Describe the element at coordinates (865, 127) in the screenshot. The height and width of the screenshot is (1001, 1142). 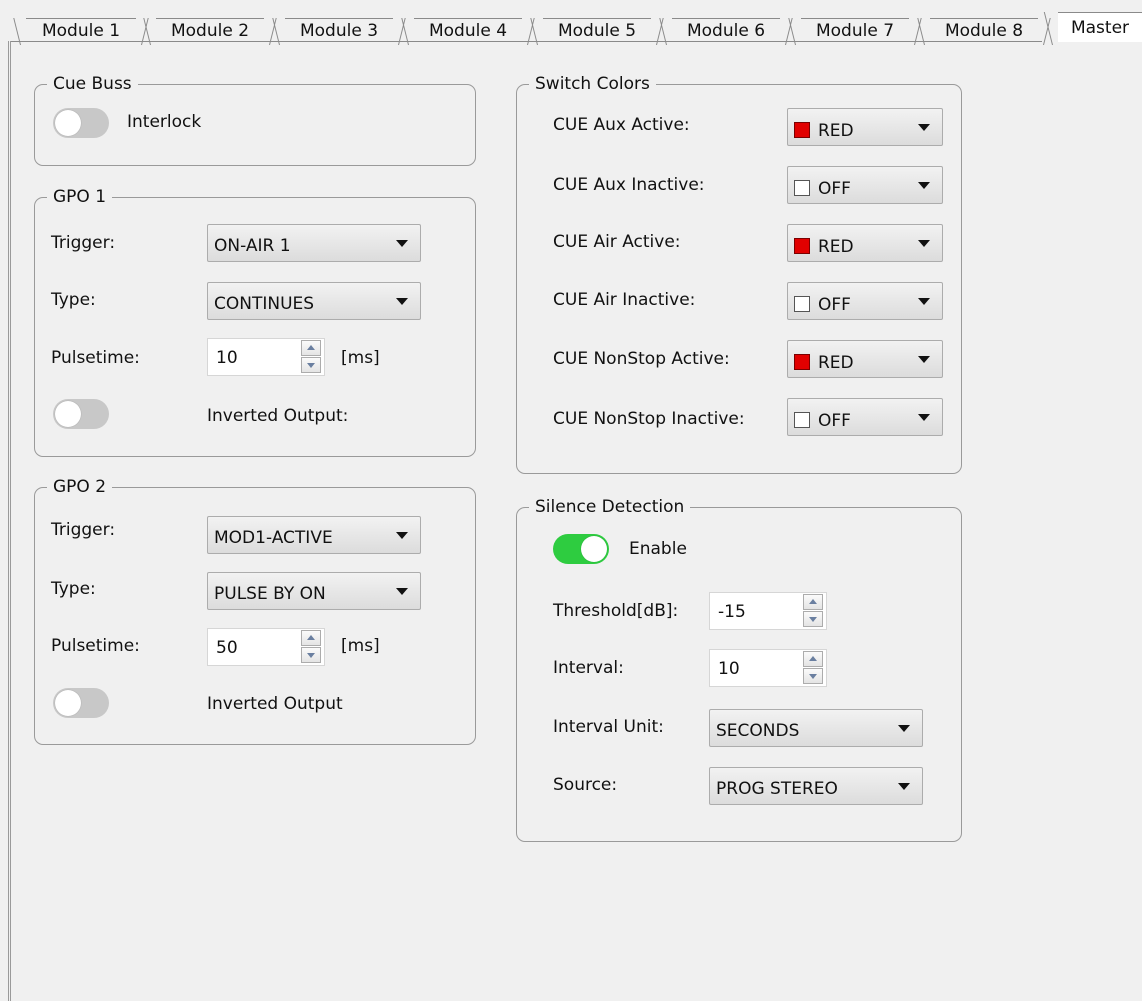
I see `cue-aux-active-select: RED` at that location.